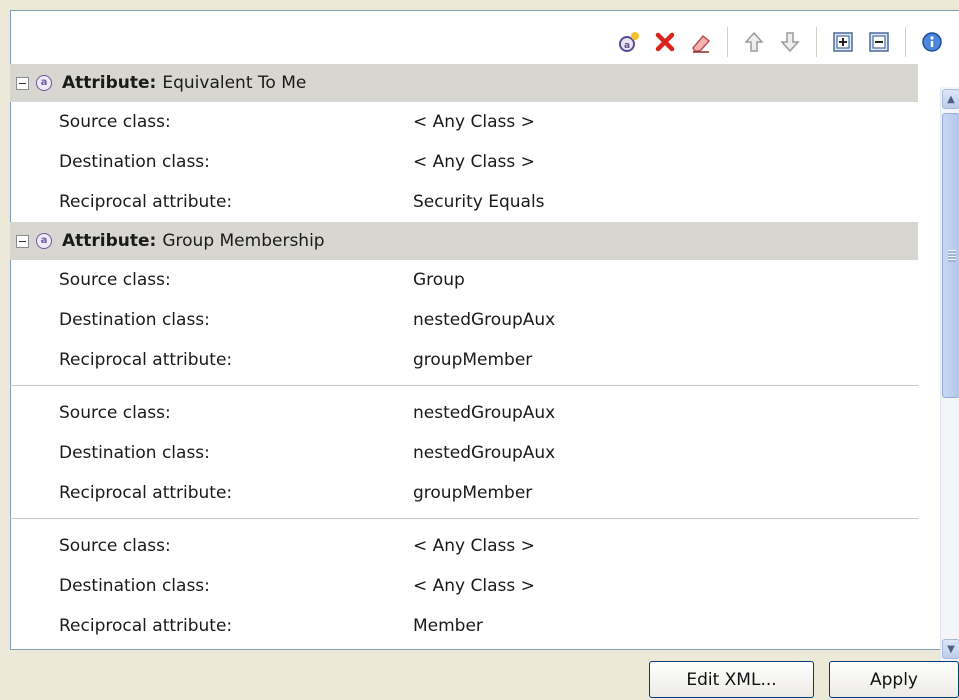 This screenshot has height=700, width=959. What do you see at coordinates (754, 42) in the screenshot?
I see `move-up-icon` at bounding box center [754, 42].